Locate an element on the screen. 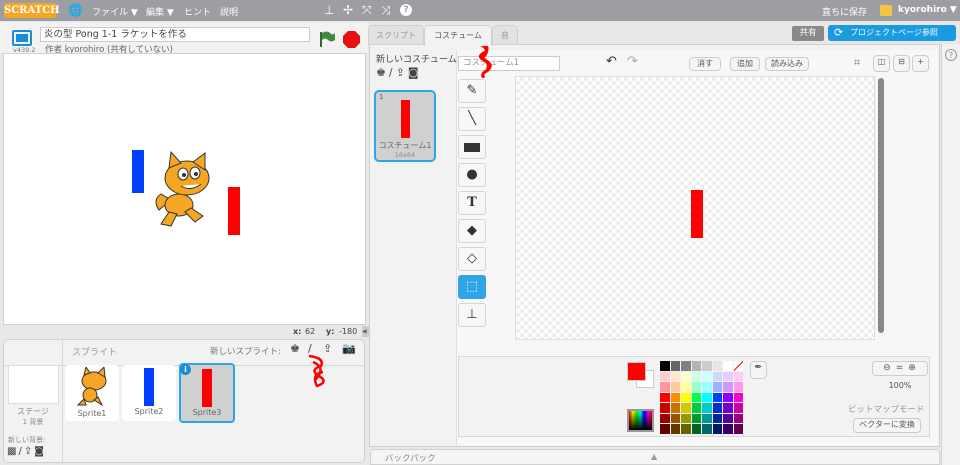 This screenshot has width=960, height=465. stamp-icon: ⊥ is located at coordinates (472, 315).